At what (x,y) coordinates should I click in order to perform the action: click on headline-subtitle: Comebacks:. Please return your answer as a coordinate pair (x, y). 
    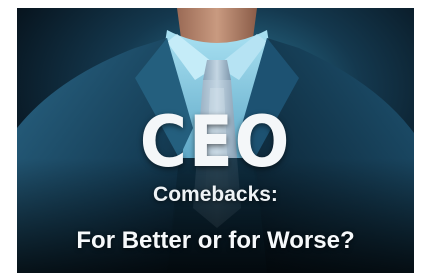
    Looking at the image, I should click on (215, 194).